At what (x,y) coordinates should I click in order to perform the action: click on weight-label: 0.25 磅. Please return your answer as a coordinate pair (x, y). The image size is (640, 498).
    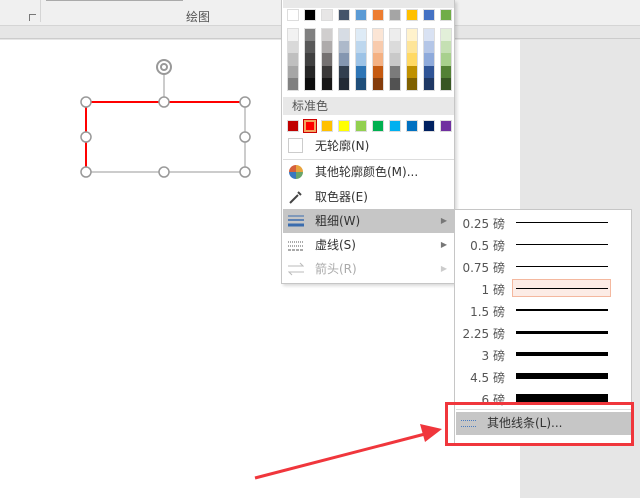
    Looking at the image, I should click on (483, 224).